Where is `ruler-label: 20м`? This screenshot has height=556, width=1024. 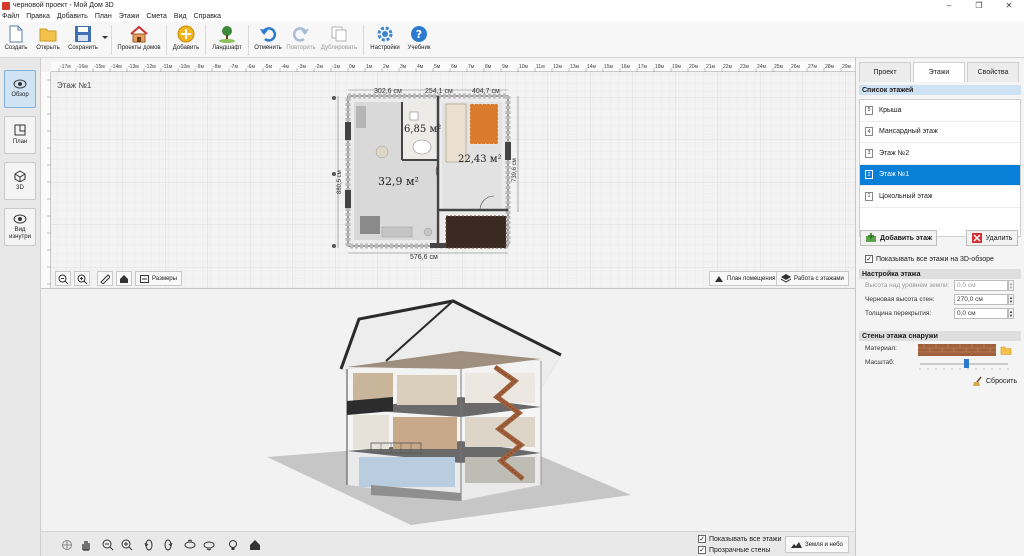 ruler-label: 20м is located at coordinates (694, 67).